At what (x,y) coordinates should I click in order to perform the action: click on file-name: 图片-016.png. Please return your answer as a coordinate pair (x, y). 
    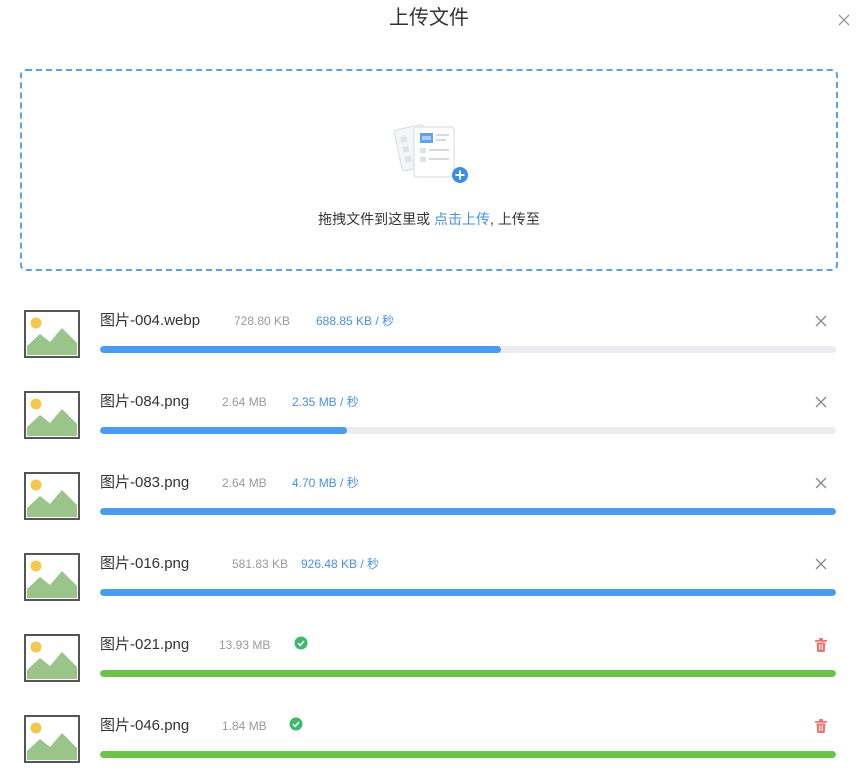
    Looking at the image, I should click on (145, 563).